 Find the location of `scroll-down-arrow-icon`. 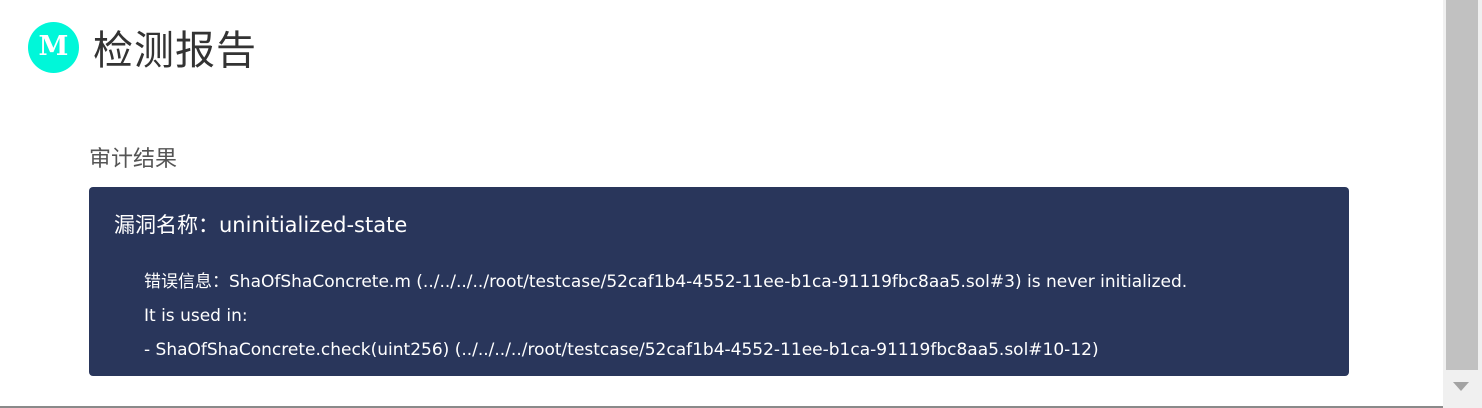

scroll-down-arrow-icon is located at coordinates (1461, 386).